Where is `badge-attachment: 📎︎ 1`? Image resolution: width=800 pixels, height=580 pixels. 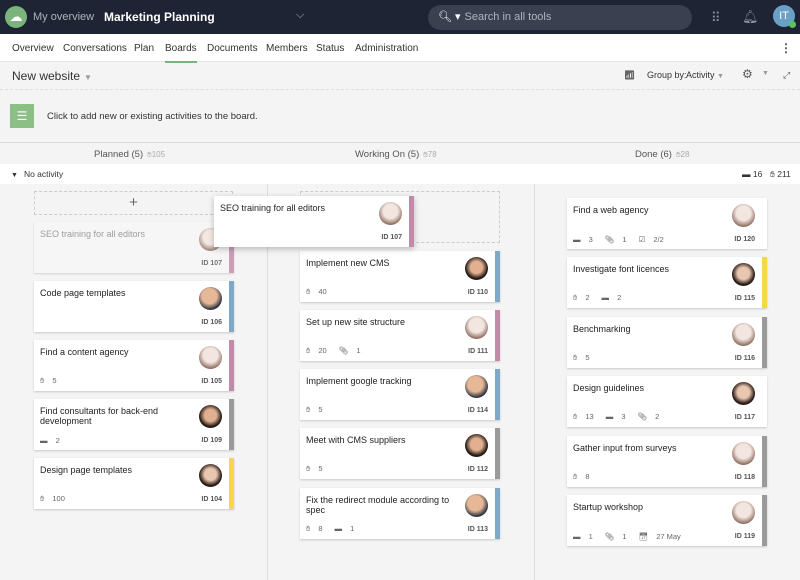
badge-attachment: 📎︎ 1 is located at coordinates (619, 239).